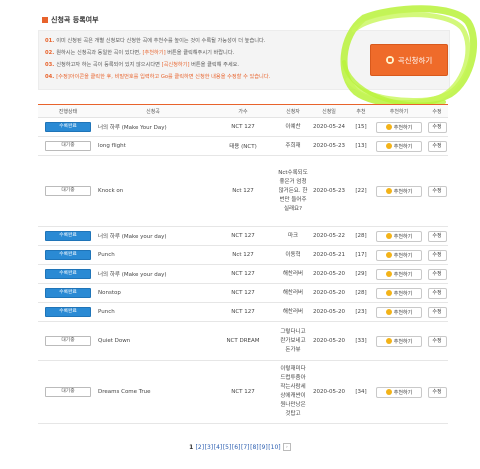  What do you see at coordinates (293, 292) in the screenshot?
I see `requester-name: 해찬러버` at bounding box center [293, 292].